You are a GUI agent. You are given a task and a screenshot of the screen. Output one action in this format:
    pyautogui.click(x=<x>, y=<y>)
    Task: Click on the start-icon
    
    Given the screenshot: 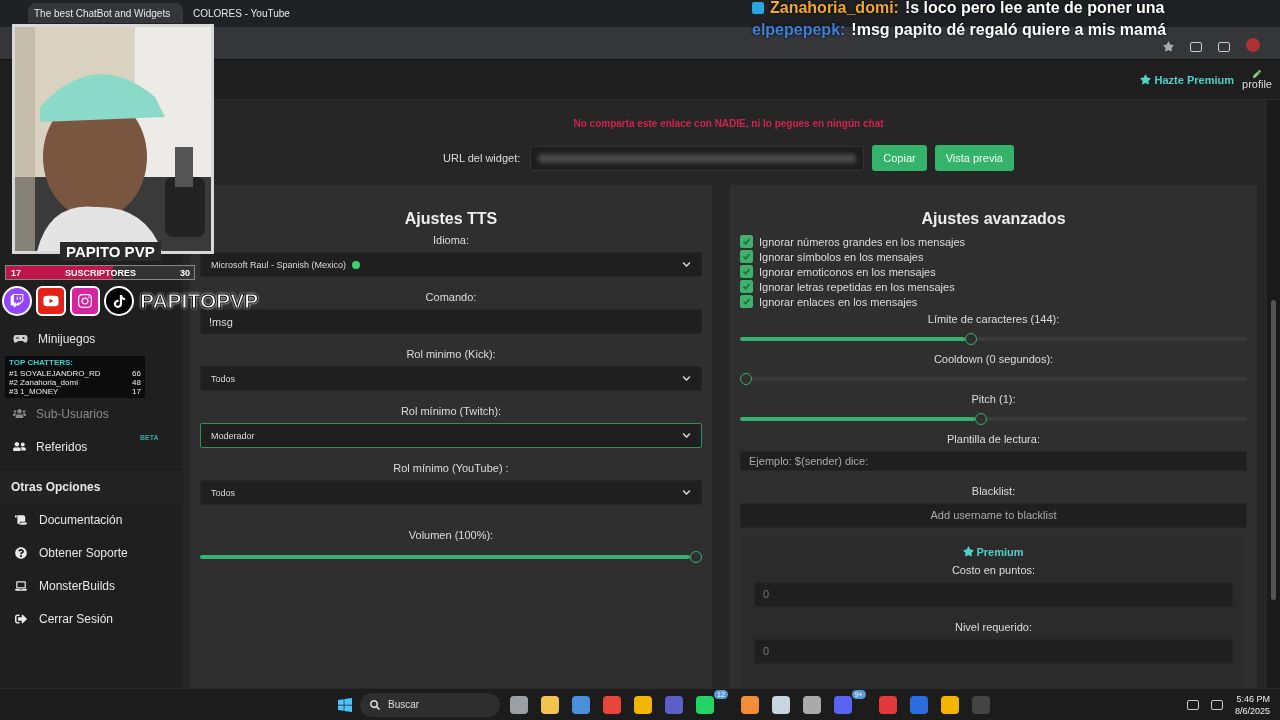 What is the action you would take?
    pyautogui.click(x=345, y=704)
    